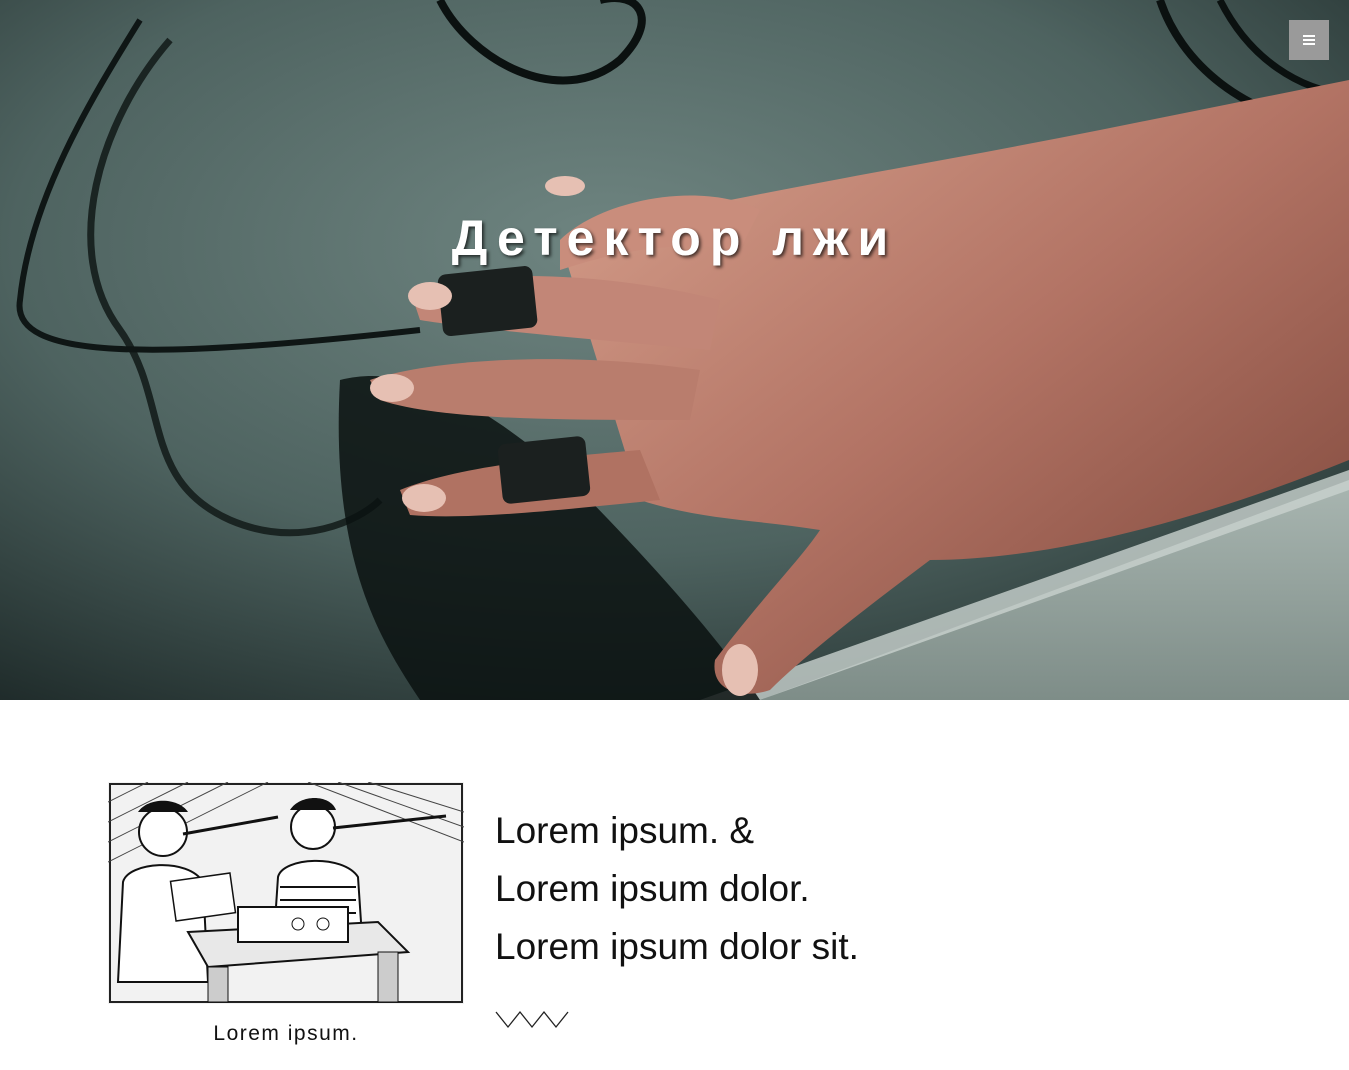 The image size is (1349, 1070). I want to click on text-line: Lorem ipsum dolor sit., so click(677, 946).